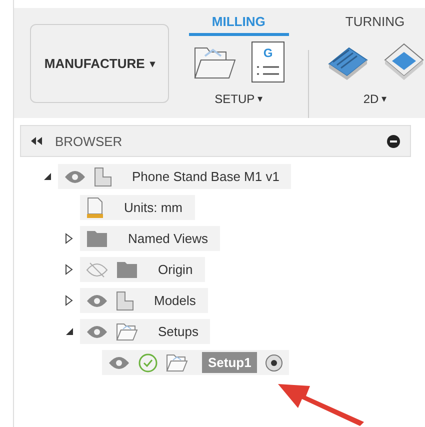 The height and width of the screenshot is (427, 425). Describe the element at coordinates (95, 207) in the screenshot. I see `document-ruler-icon` at that location.